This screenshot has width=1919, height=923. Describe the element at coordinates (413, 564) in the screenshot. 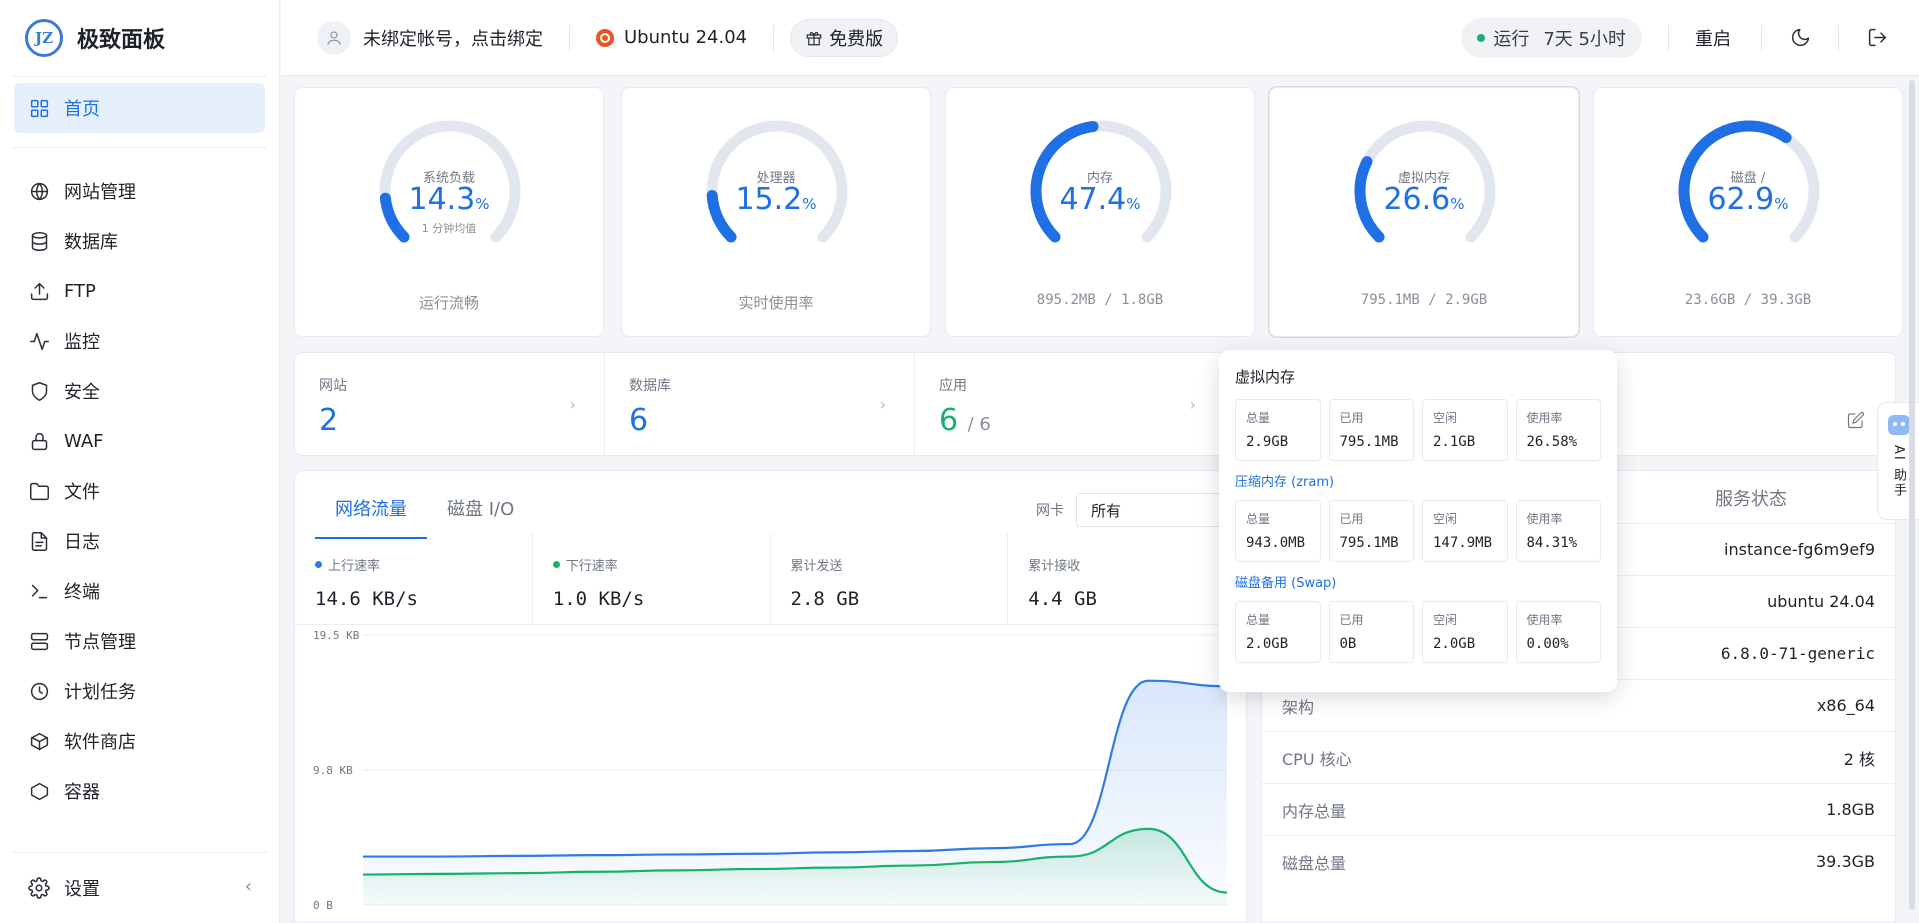

I see `metric-label: 上行速率` at that location.